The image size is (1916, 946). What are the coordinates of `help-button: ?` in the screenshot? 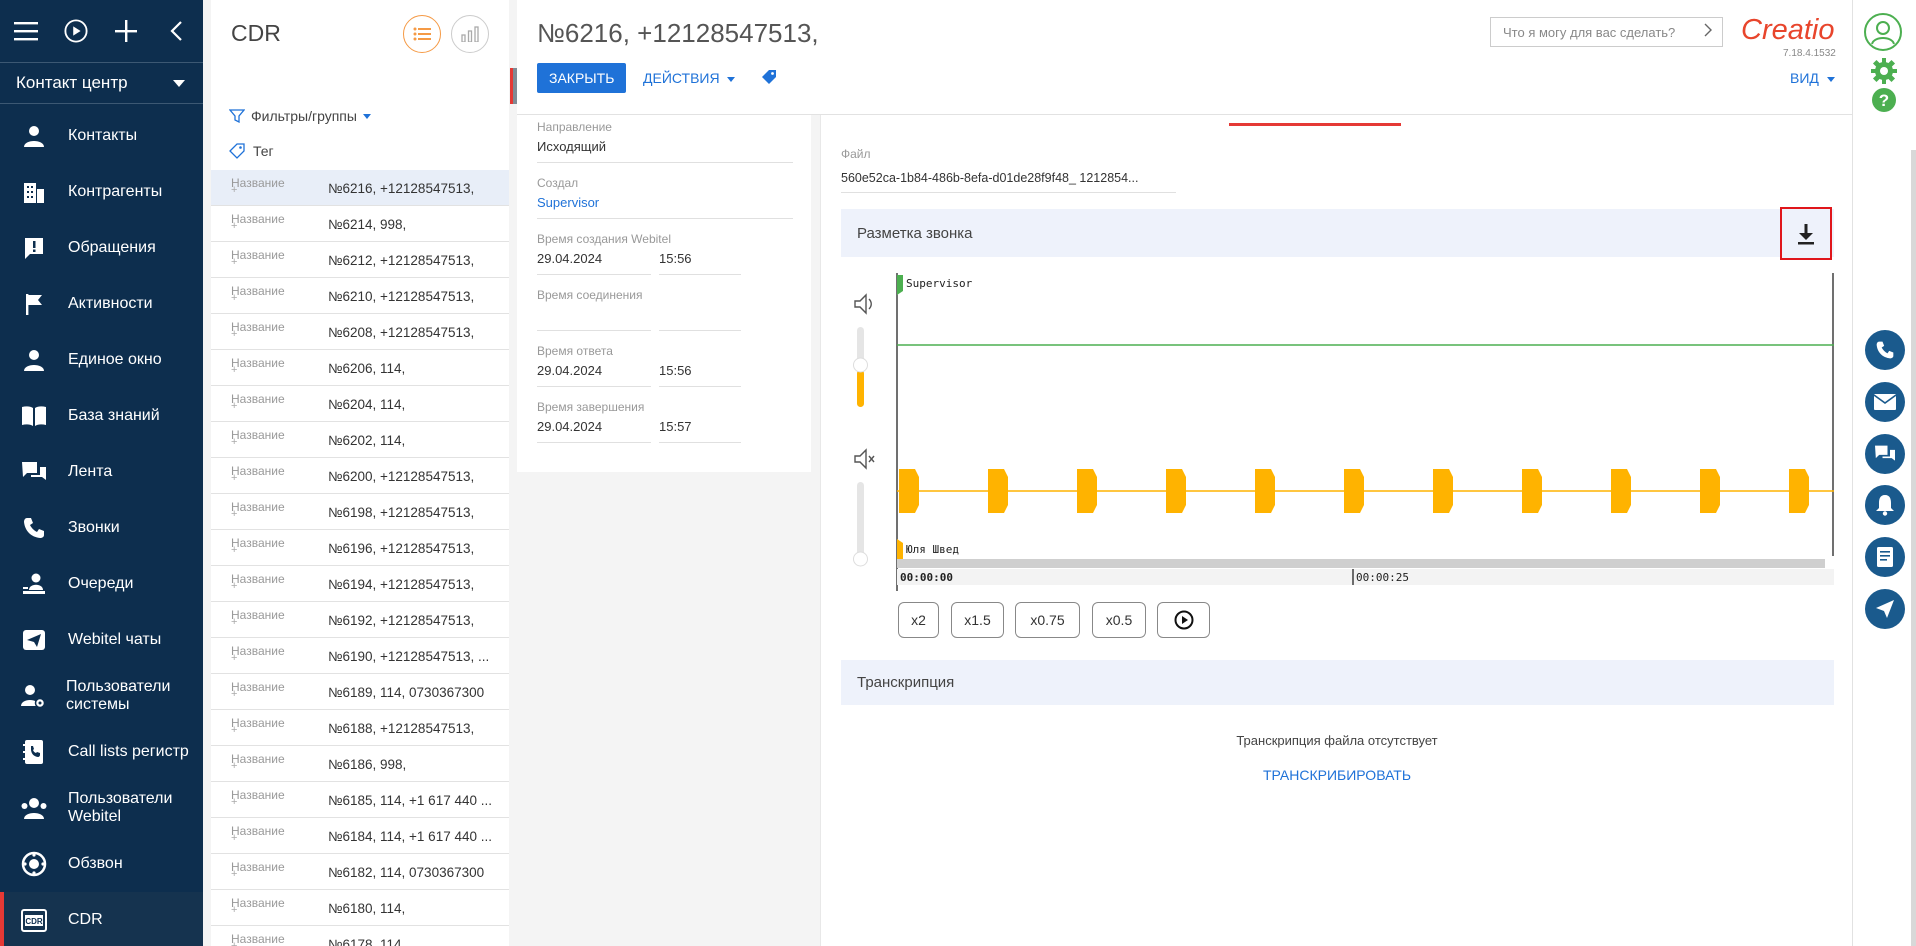 It's located at (1884, 102).